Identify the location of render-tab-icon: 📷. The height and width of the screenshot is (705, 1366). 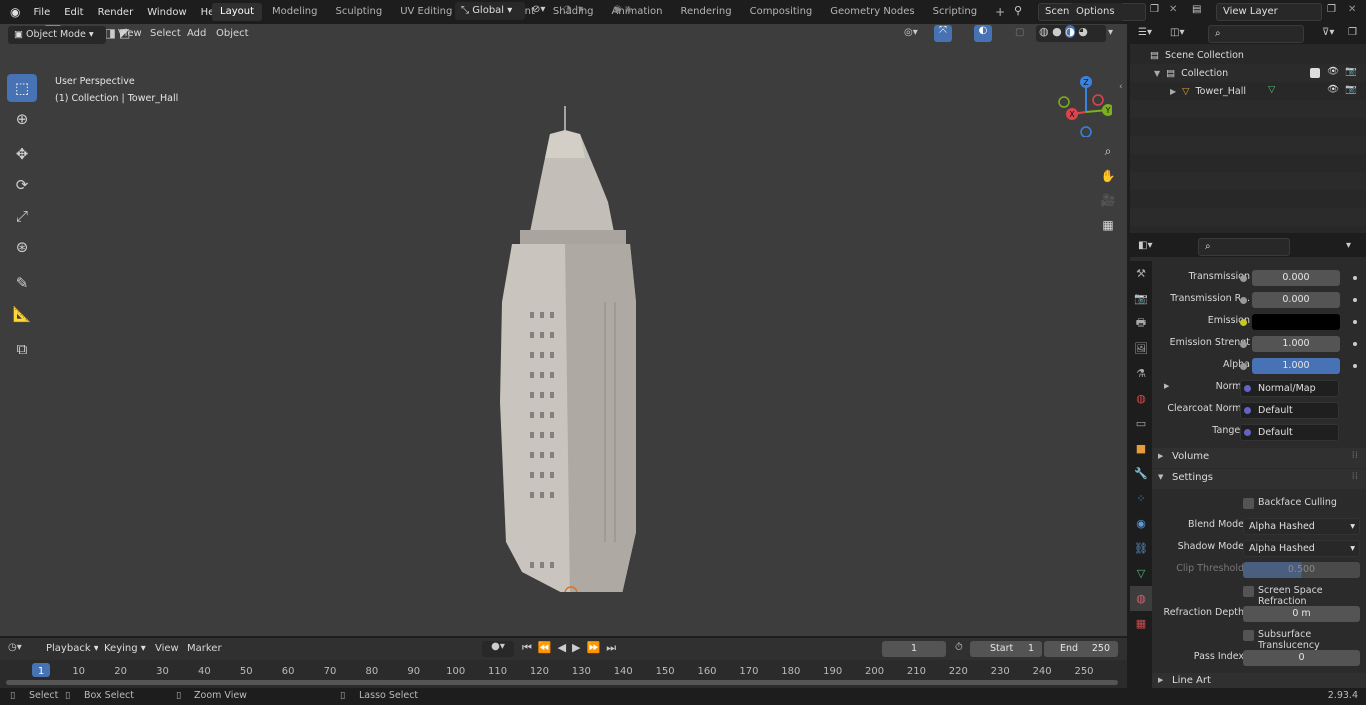
(1141, 298).